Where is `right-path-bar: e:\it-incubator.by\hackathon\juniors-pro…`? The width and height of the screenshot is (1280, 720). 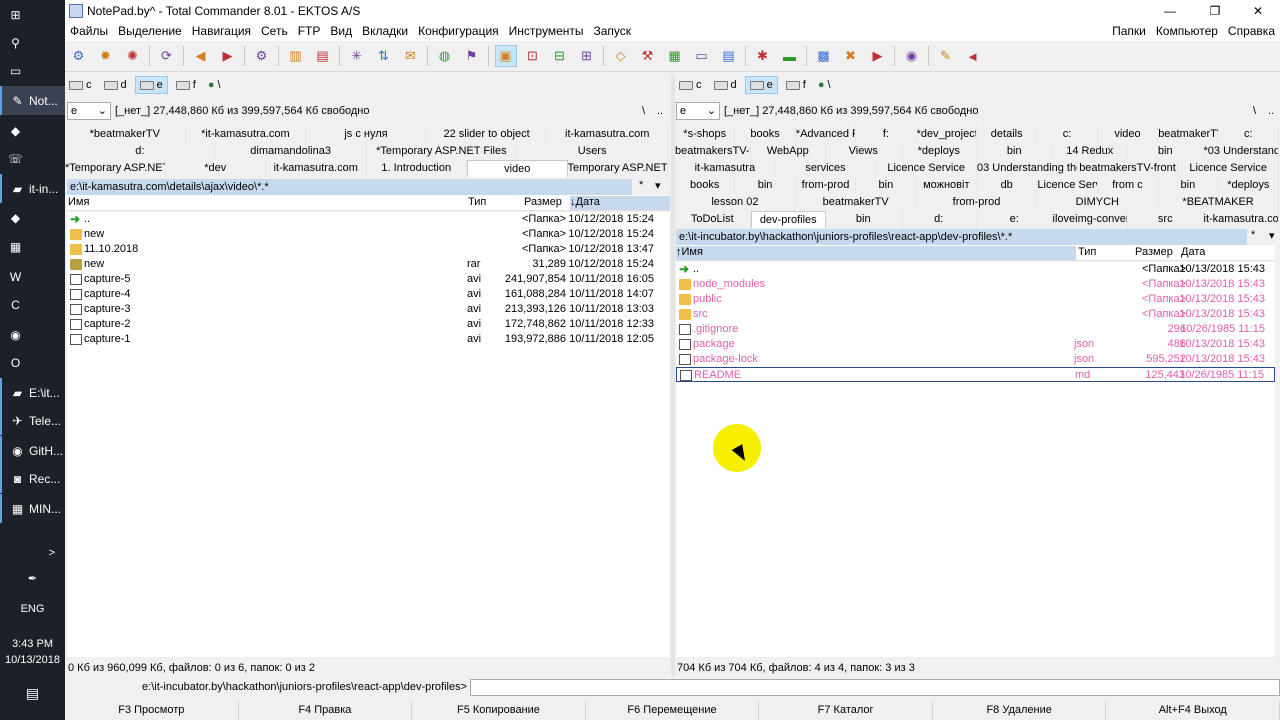
right-path-bar: e:\it-incubator.by\hackathon\juniors-pro… is located at coordinates (961, 237).